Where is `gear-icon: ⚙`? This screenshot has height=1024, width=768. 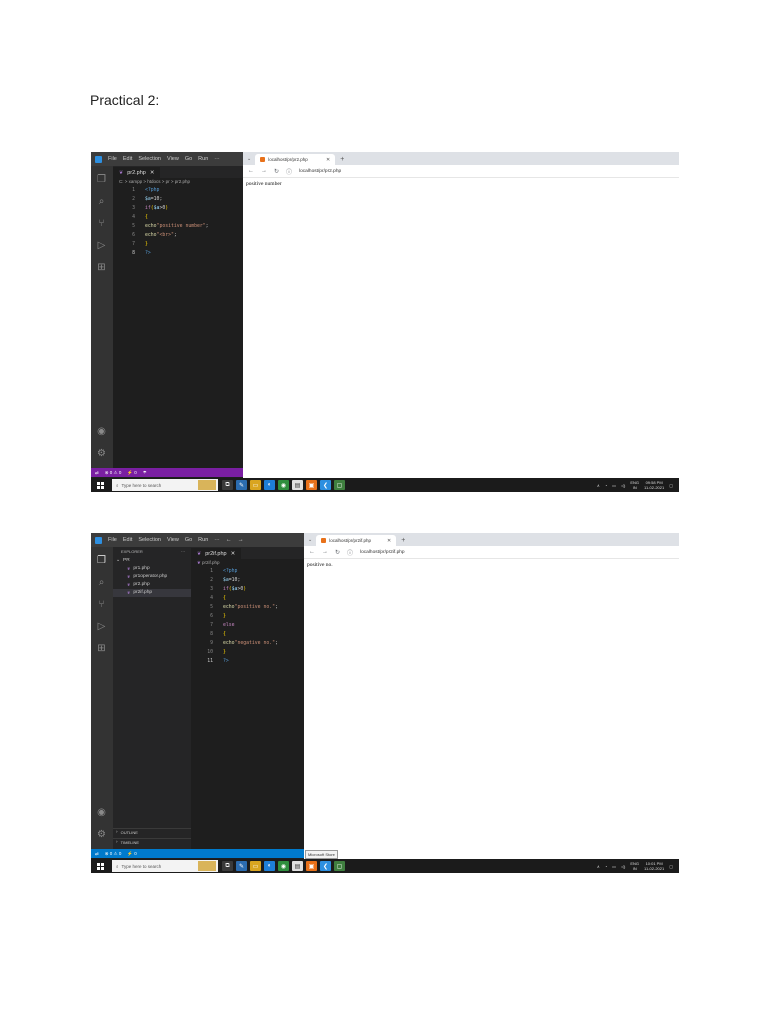
gear-icon: ⚙ is located at coordinates (101, 453).